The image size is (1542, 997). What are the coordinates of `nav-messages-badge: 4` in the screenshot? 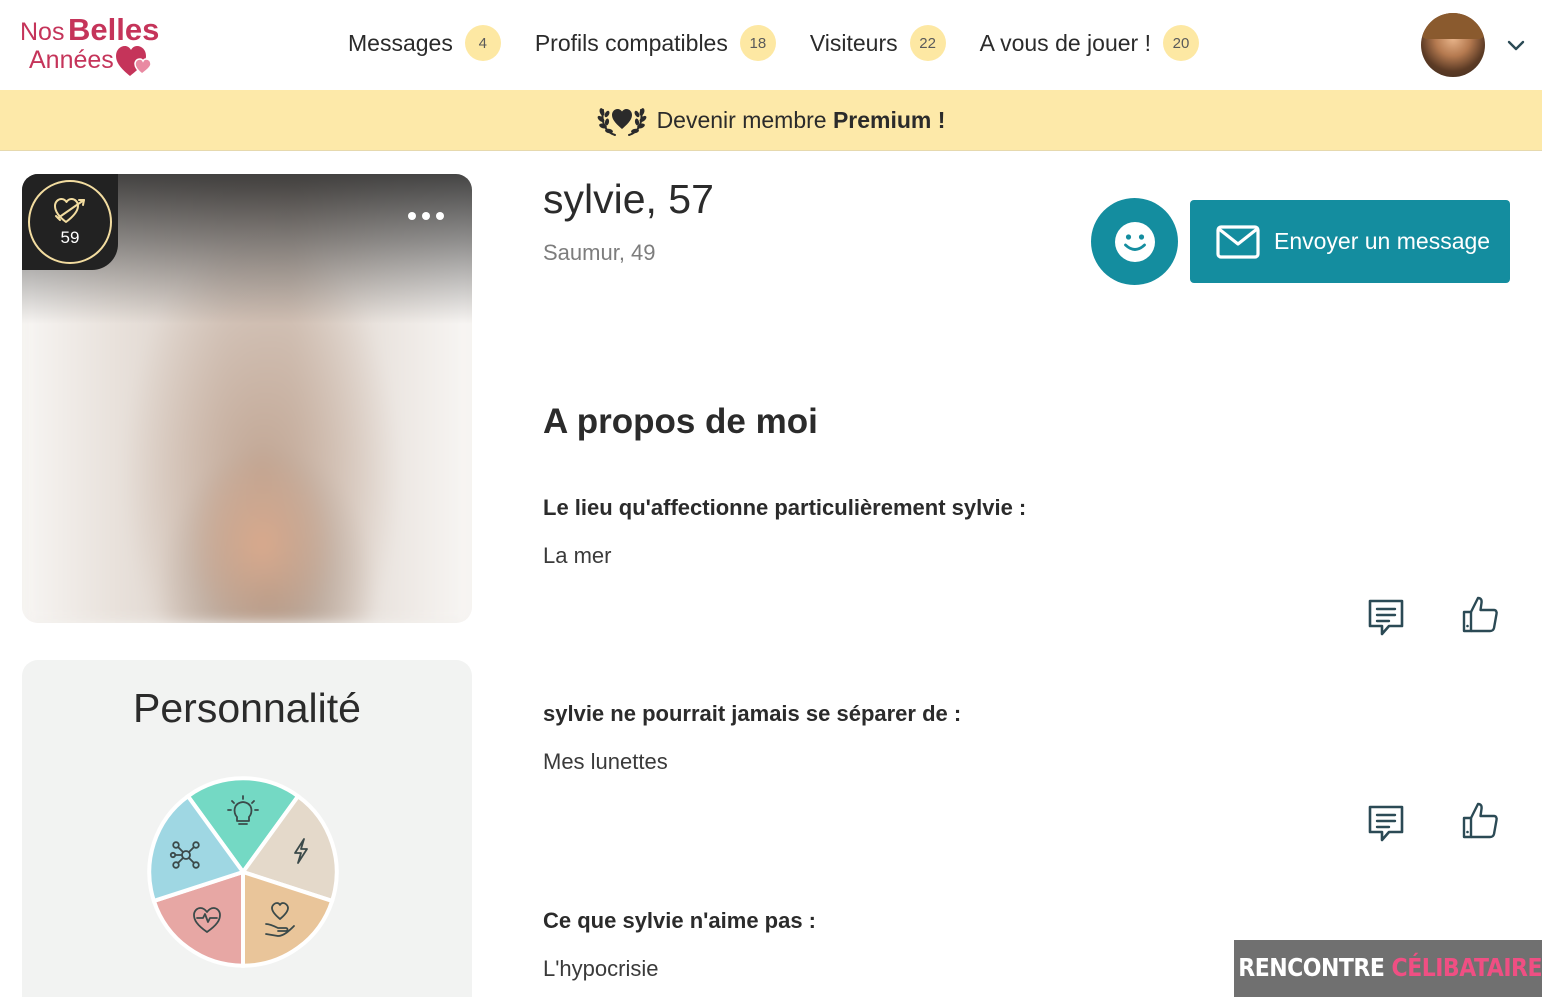 It's located at (482, 43).